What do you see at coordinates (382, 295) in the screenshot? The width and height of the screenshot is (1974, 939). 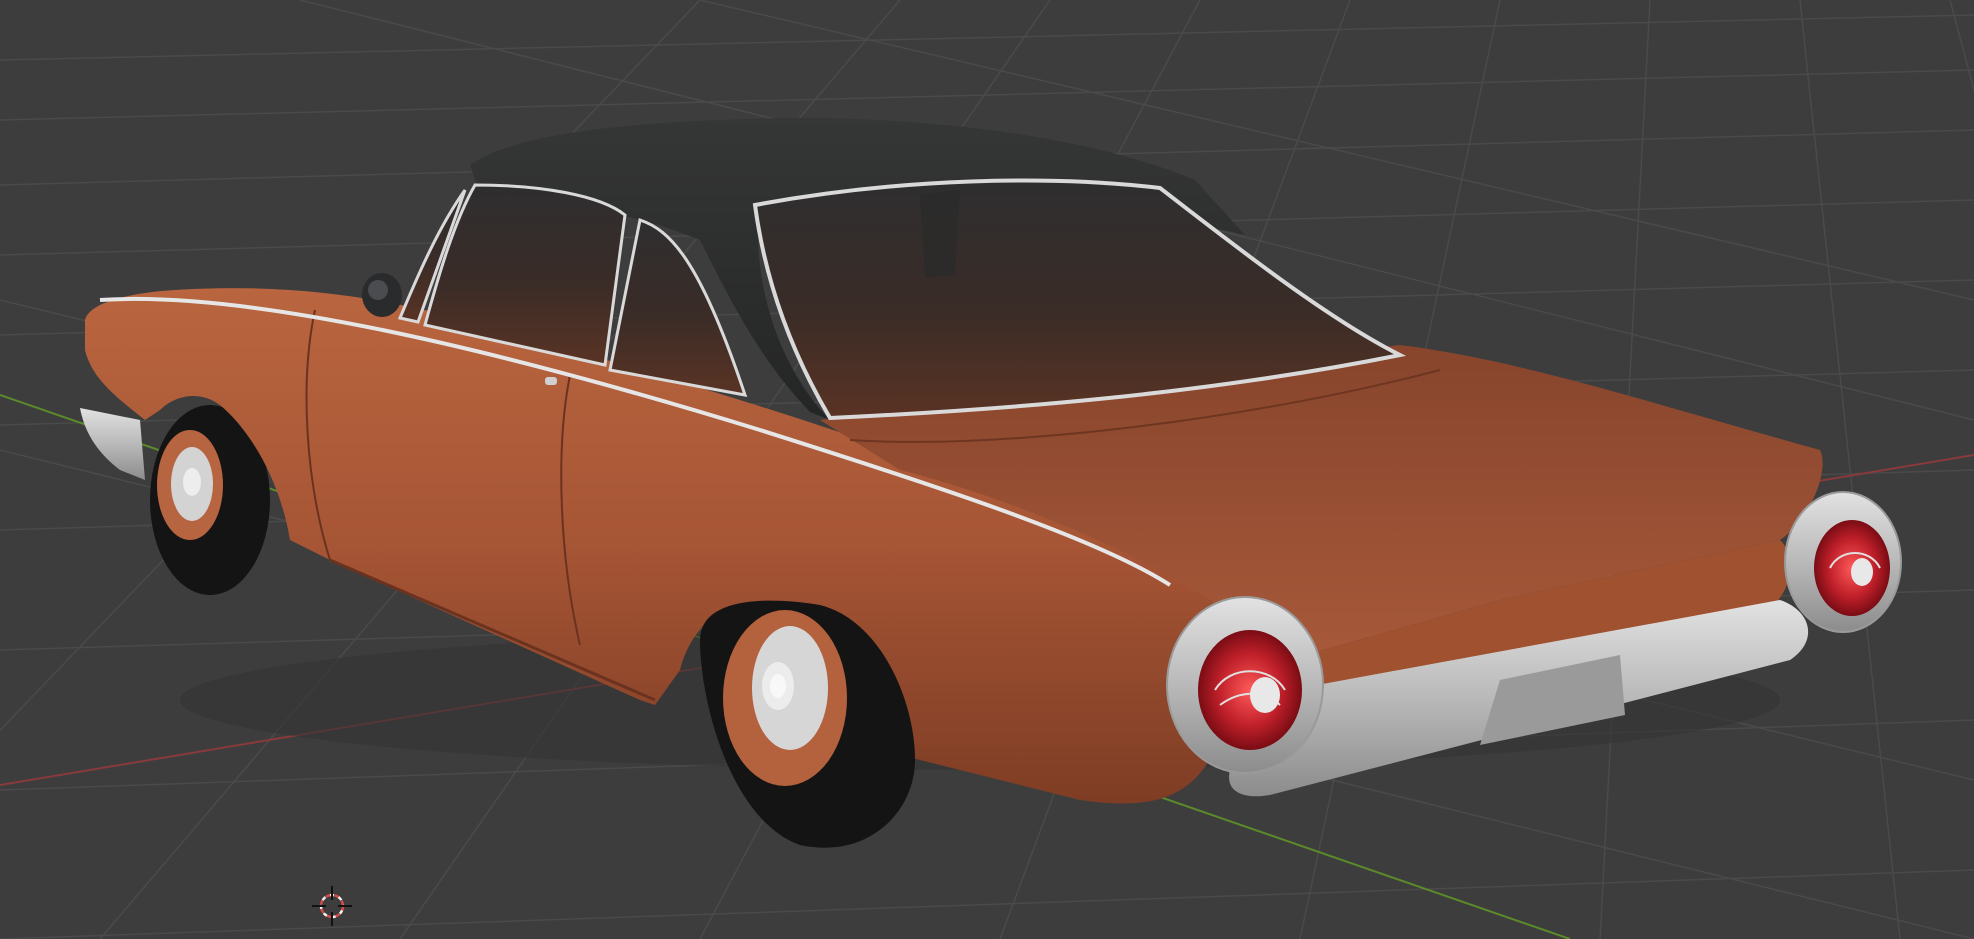 I see `side-mirror` at bounding box center [382, 295].